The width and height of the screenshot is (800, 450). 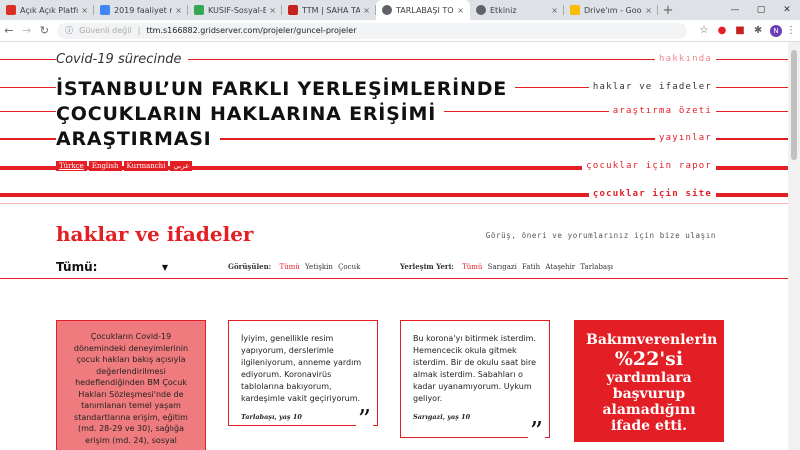 I want to click on filter-option-sarigazi: Sarıgazi, so click(x=502, y=267).